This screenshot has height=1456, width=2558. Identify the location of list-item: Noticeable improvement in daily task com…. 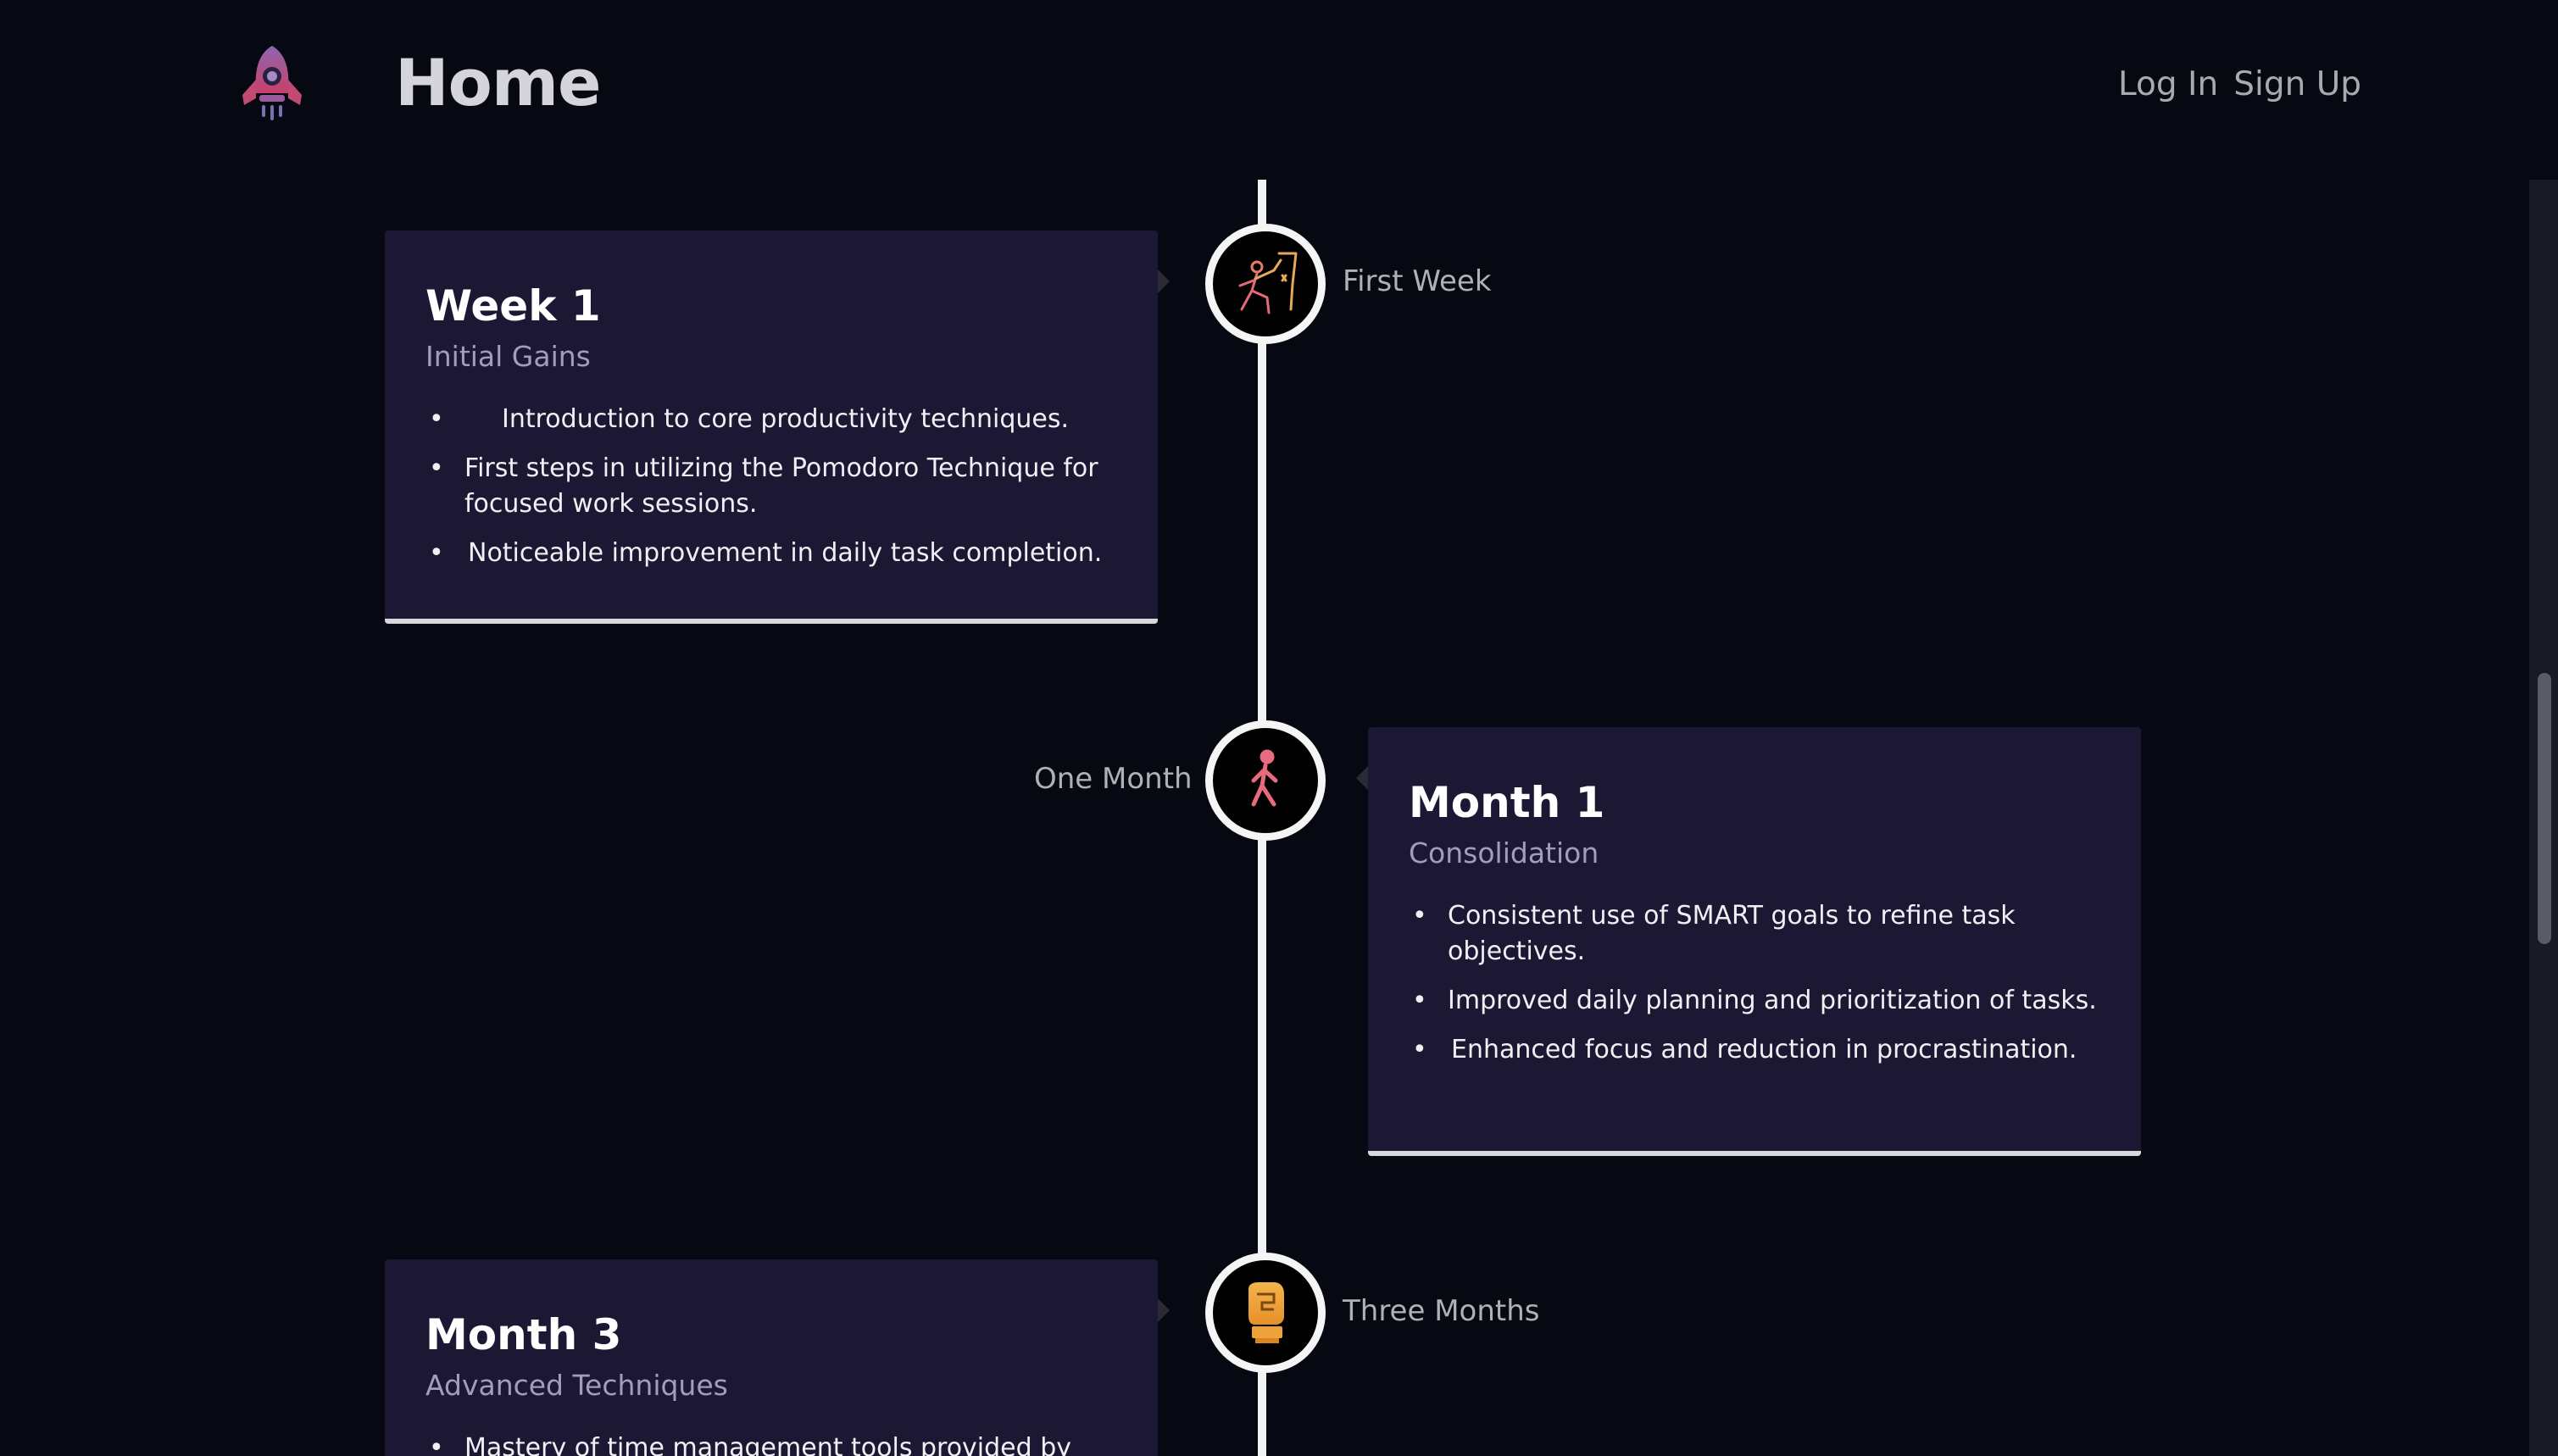
(771, 553).